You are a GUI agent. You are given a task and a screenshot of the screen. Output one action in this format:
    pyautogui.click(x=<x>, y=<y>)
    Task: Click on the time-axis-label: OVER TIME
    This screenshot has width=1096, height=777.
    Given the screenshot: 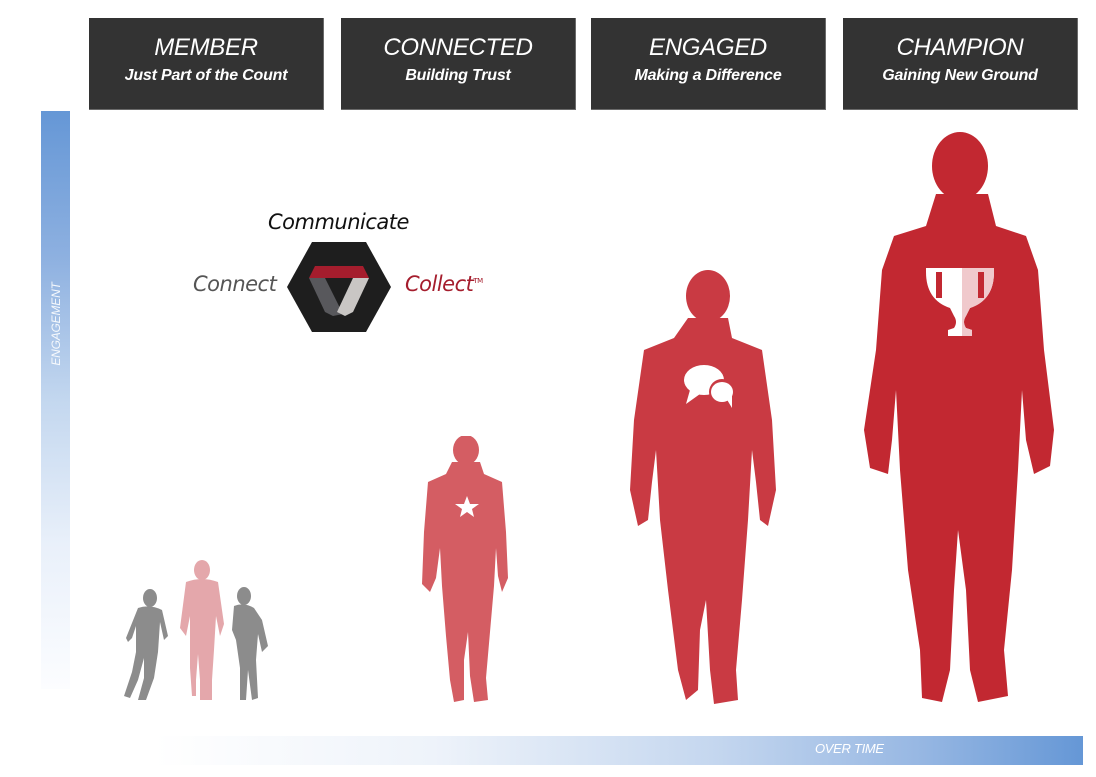 What is the action you would take?
    pyautogui.click(x=849, y=748)
    